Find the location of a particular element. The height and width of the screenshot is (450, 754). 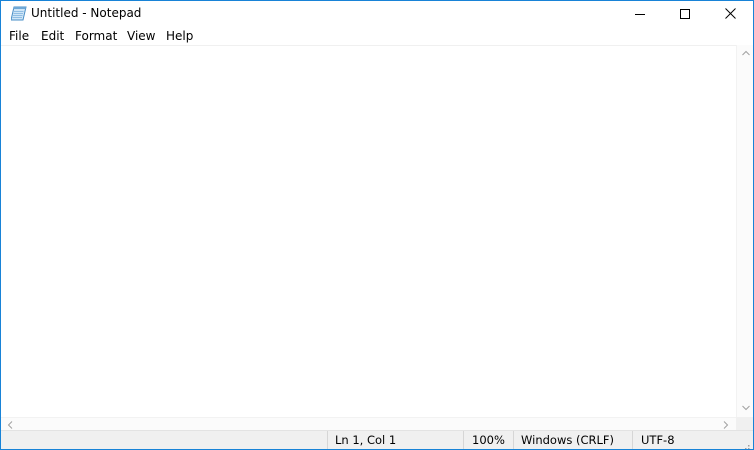

close-button is located at coordinates (730, 13).